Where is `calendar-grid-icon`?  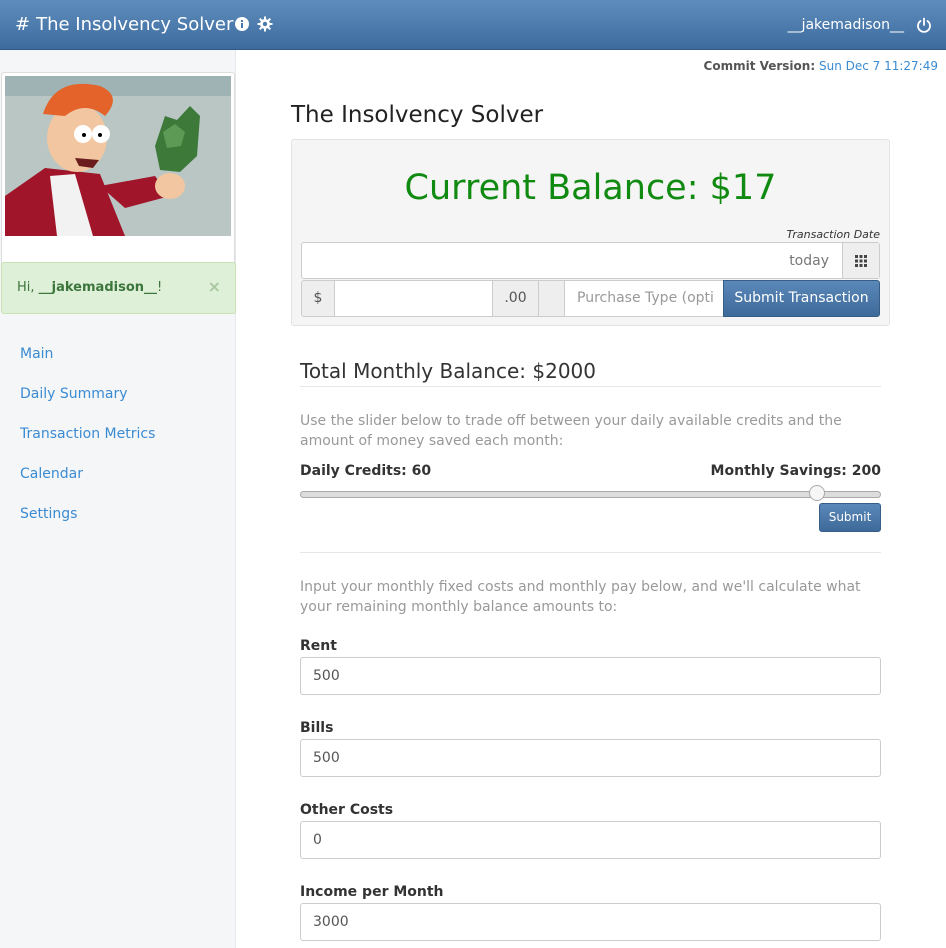 calendar-grid-icon is located at coordinates (861, 261).